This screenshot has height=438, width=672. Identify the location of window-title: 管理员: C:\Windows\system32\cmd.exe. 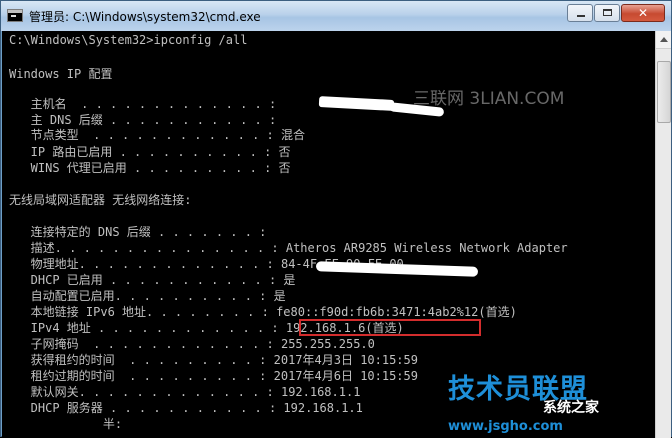
(145, 17).